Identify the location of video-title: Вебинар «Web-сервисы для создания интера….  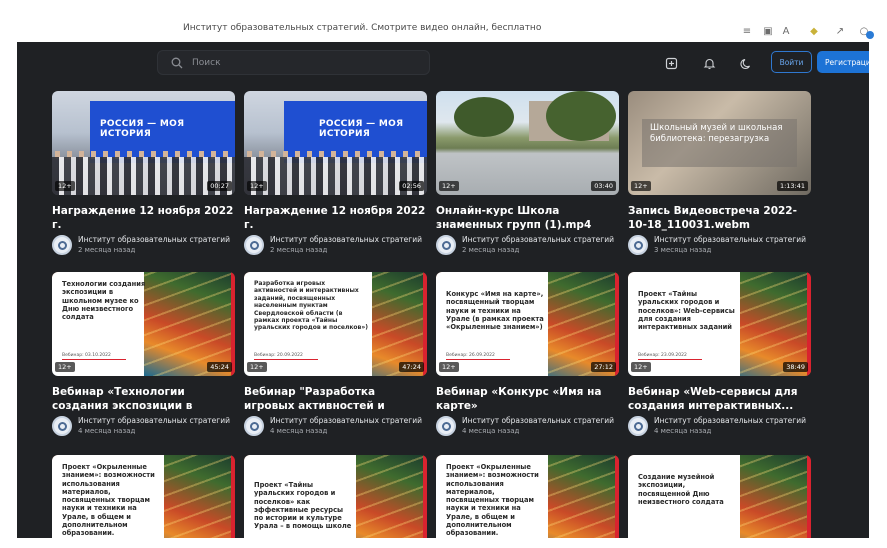
(719, 399).